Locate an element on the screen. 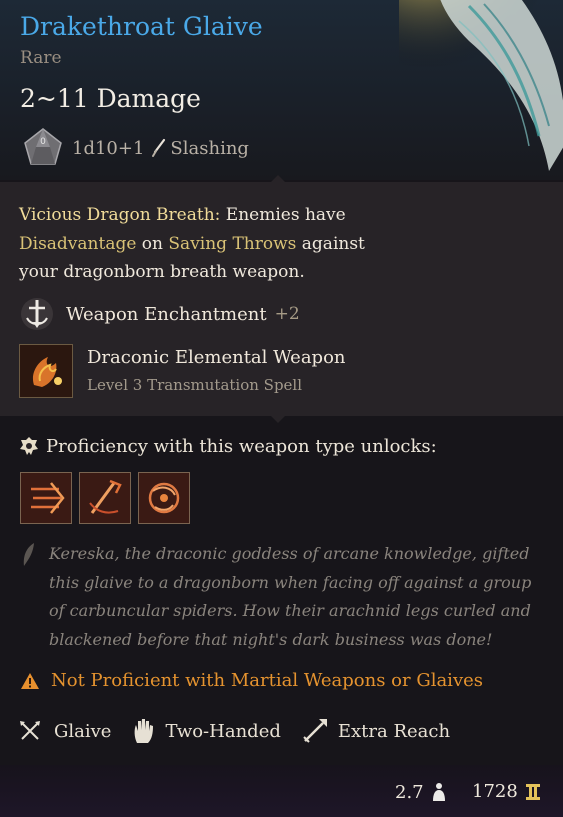 The image size is (563, 817). spell-subtitle: Level 3 Transmutation Spell is located at coordinates (195, 385).